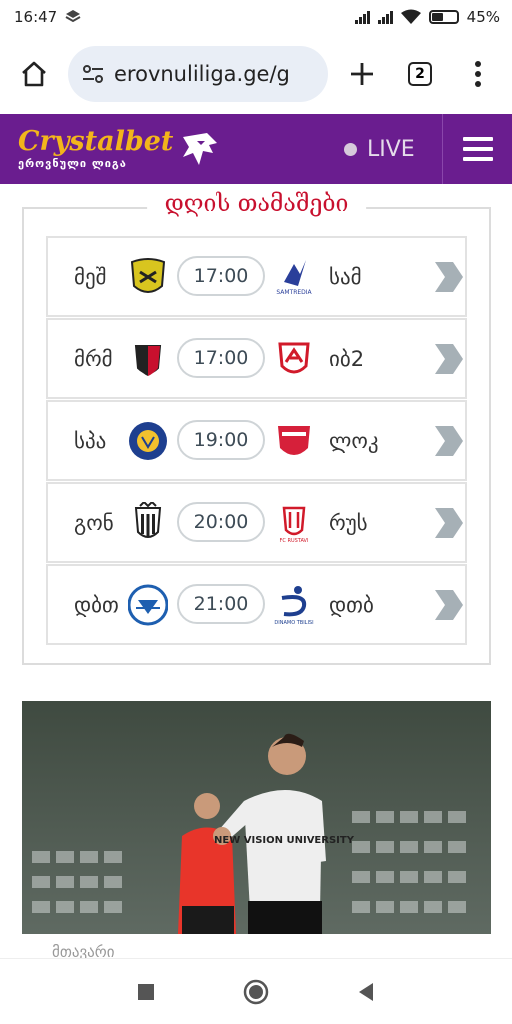 This screenshot has width=512, height=1024. Describe the element at coordinates (200, 149) in the screenshot. I see `lion-logo-icon` at that location.